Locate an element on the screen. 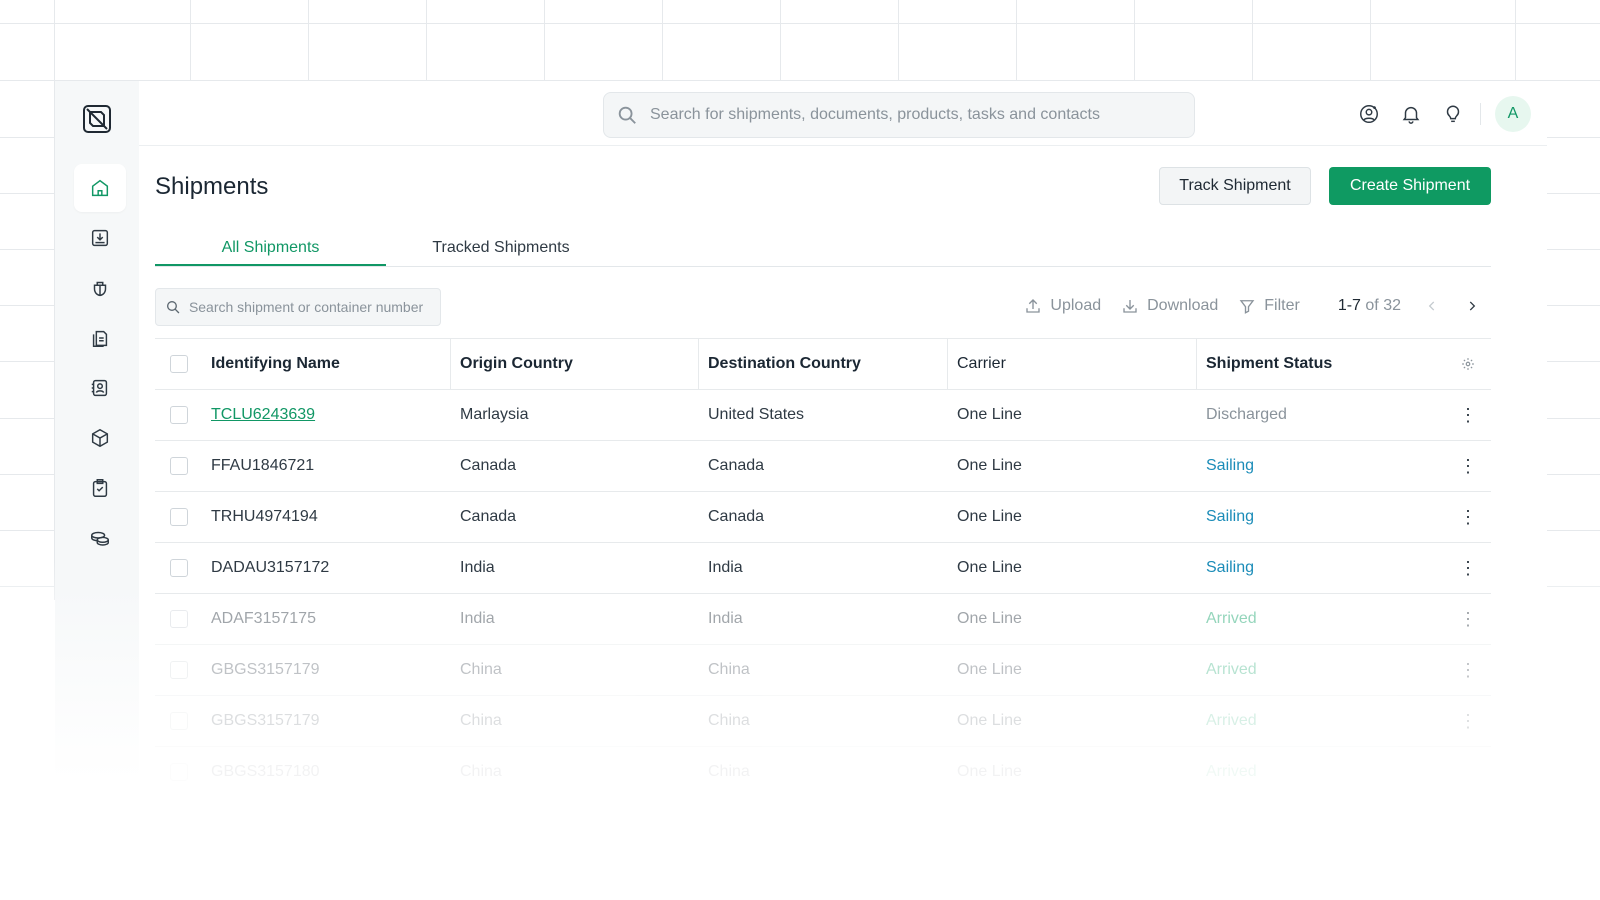 The height and width of the screenshot is (900, 1600). download-button: Download is located at coordinates (1169, 306).